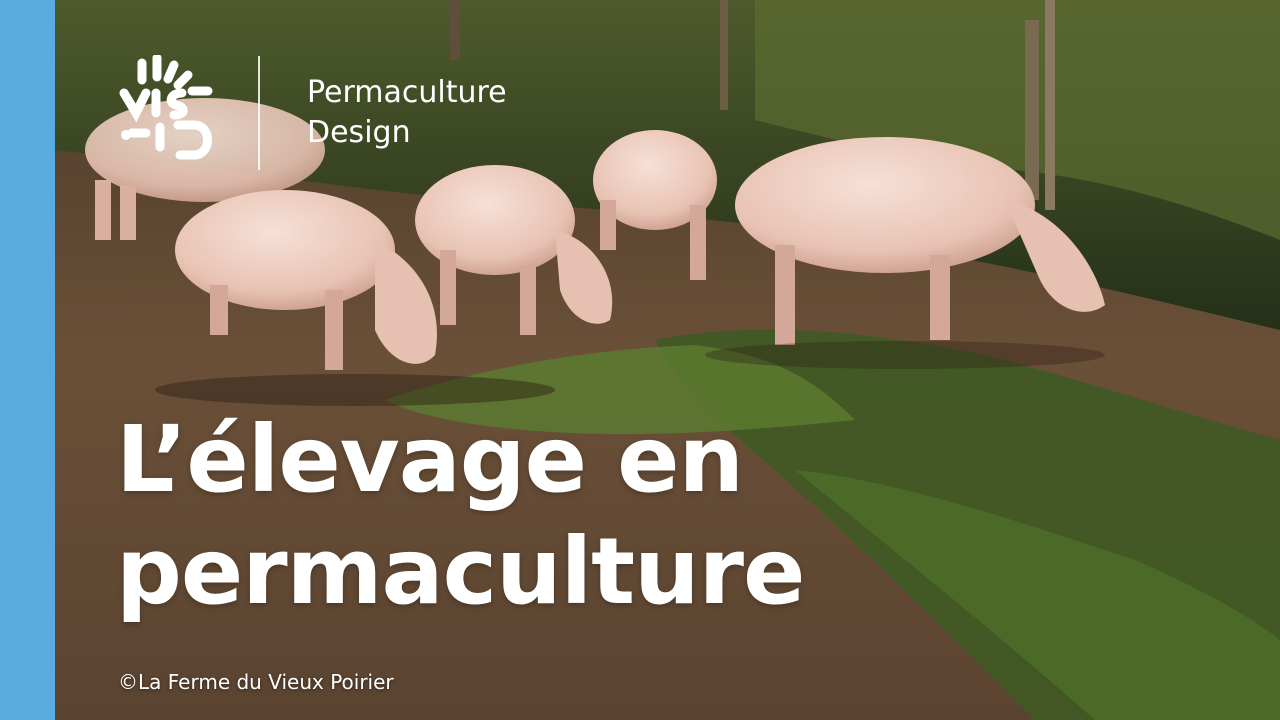 This screenshot has height=720, width=1280. What do you see at coordinates (359, 132) in the screenshot?
I see `brand-line-2: Design` at bounding box center [359, 132].